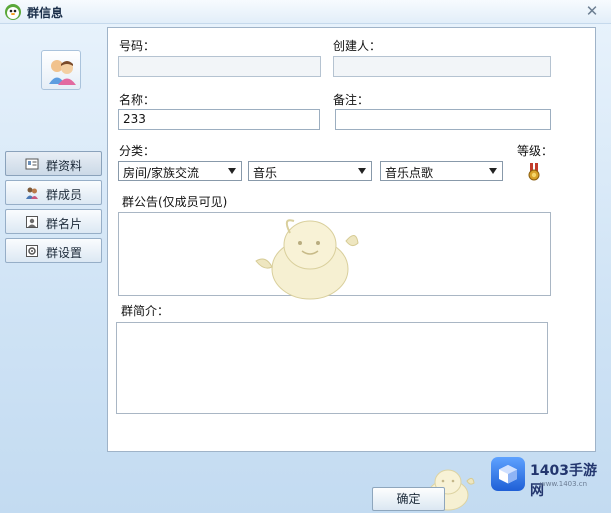  Describe the element at coordinates (534, 172) in the screenshot. I see `level-badge-icon` at that location.